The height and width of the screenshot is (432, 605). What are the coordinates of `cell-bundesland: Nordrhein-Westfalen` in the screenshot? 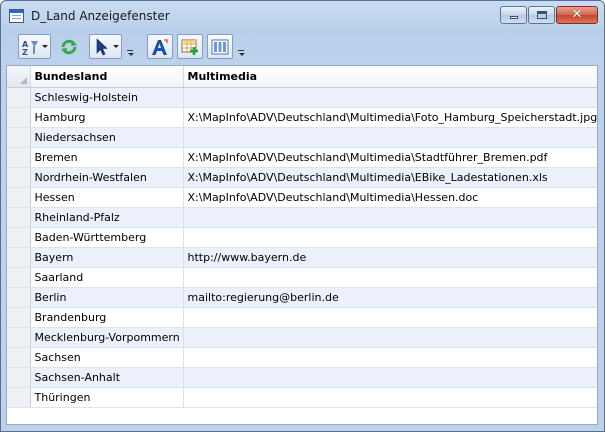 It's located at (107, 177).